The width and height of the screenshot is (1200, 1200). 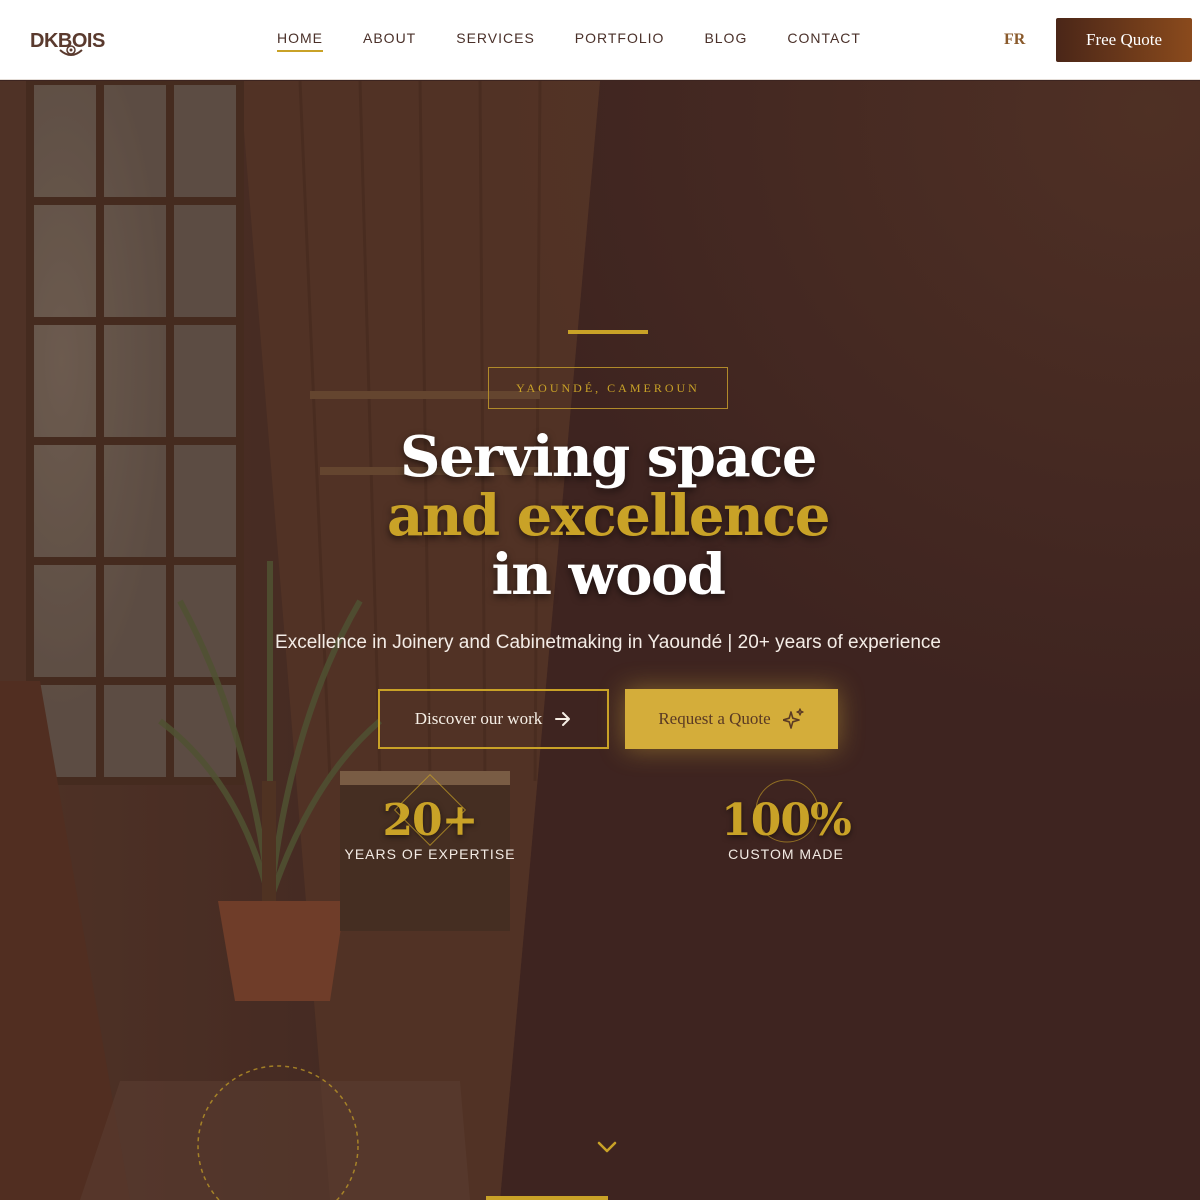 I want to click on diamond-ornament-icon, so click(x=430, y=810).